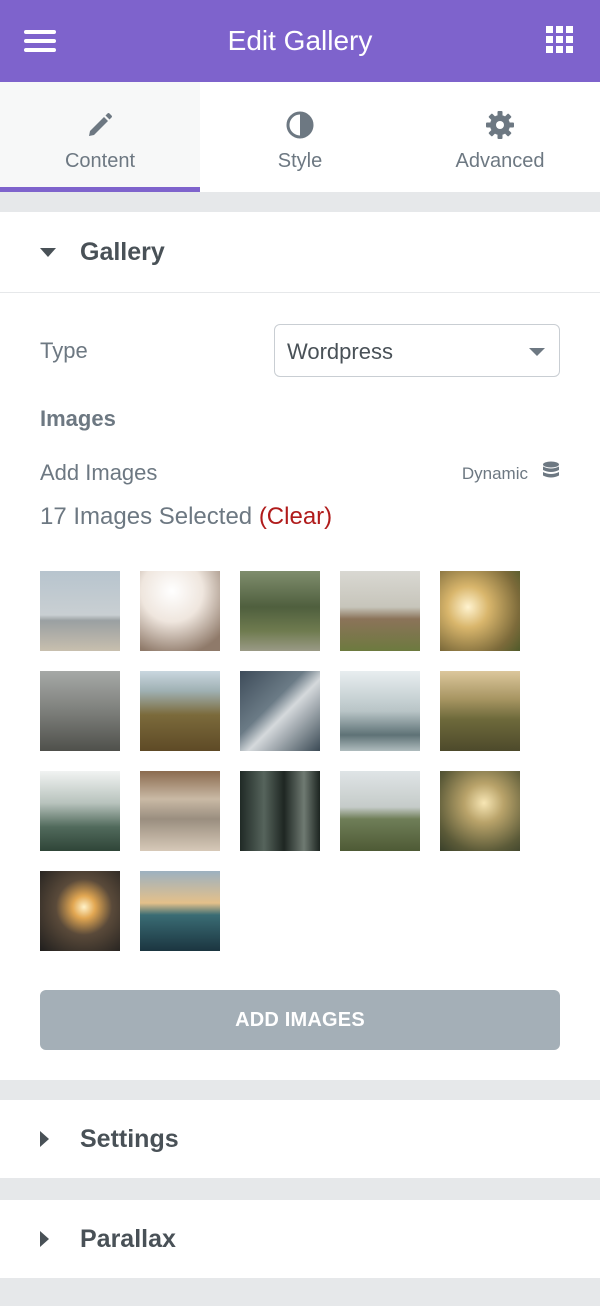 This screenshot has height=1306, width=600. What do you see at coordinates (122, 251) in the screenshot?
I see `section-gallery-title: Gallery` at bounding box center [122, 251].